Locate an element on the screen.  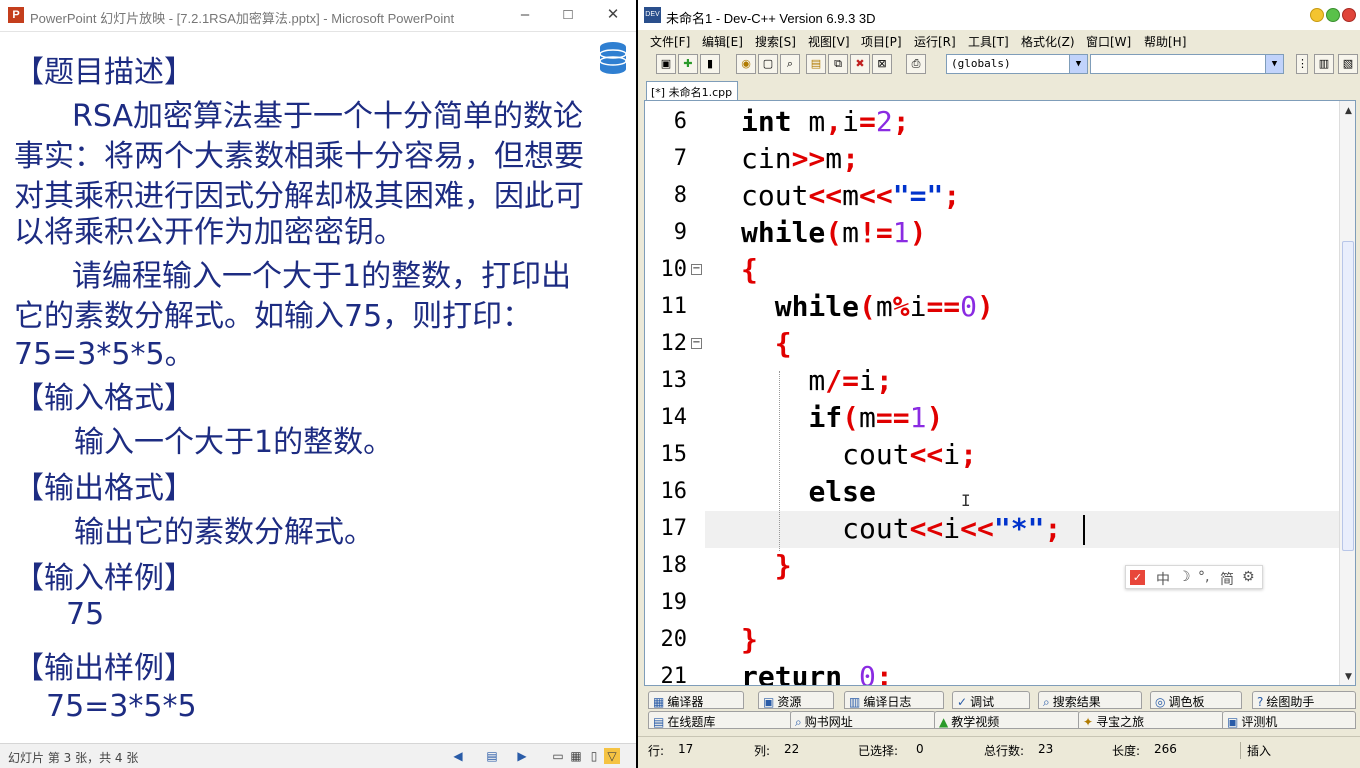
code-token: >> is located at coordinates (808, 158).